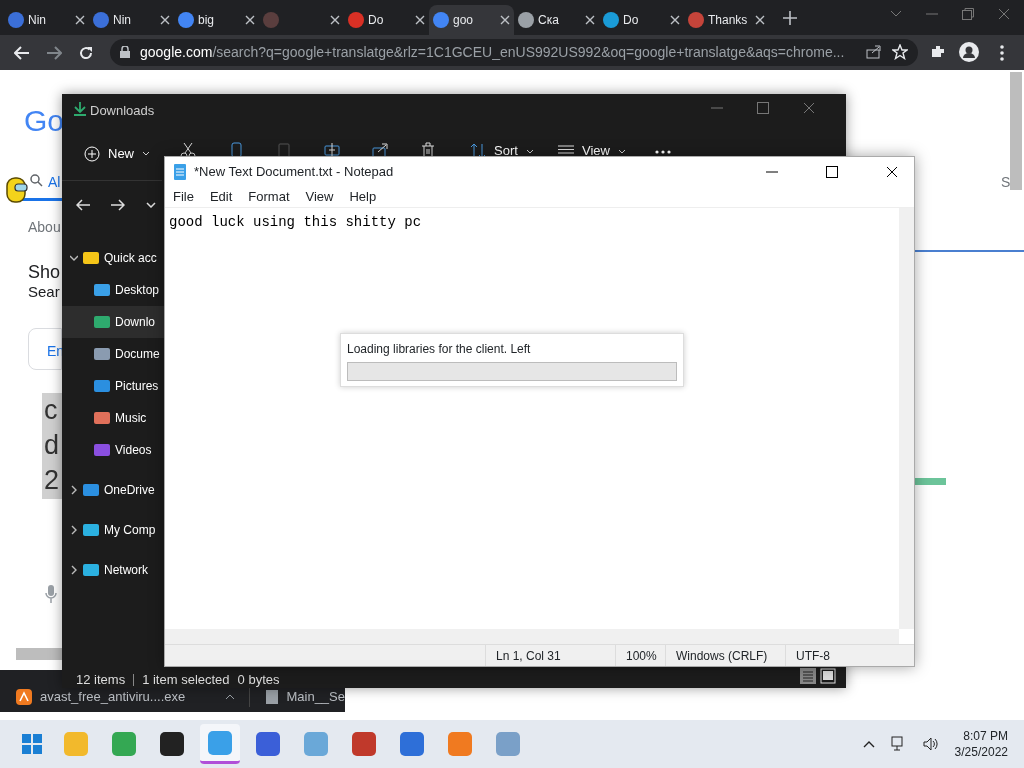  I want to click on restore-icon, so click(968, 14).